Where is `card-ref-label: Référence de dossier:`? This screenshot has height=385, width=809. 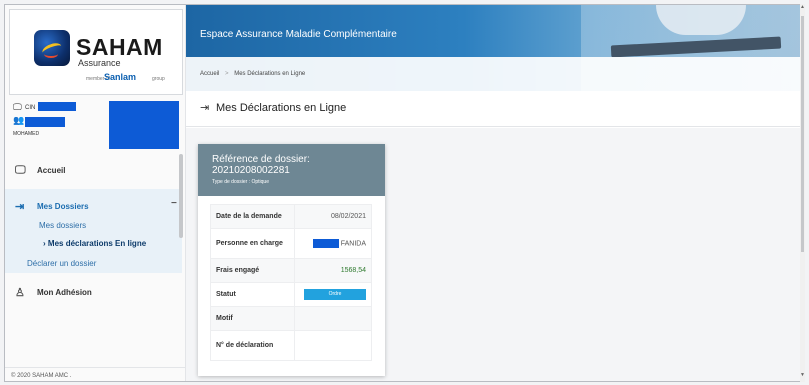
card-ref-label: Référence de dossier: is located at coordinates (261, 159).